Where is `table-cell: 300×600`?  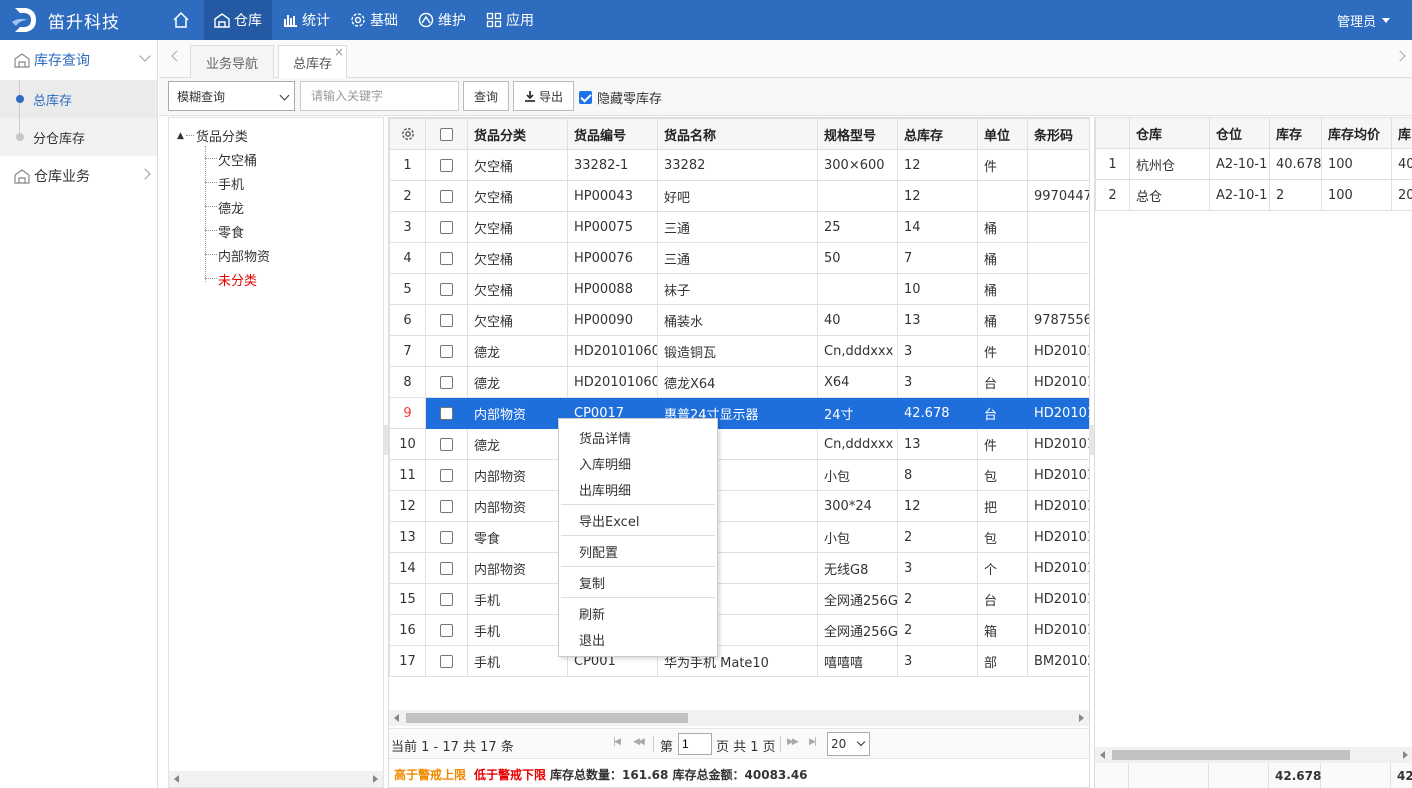
table-cell: 300×600 is located at coordinates (857, 165).